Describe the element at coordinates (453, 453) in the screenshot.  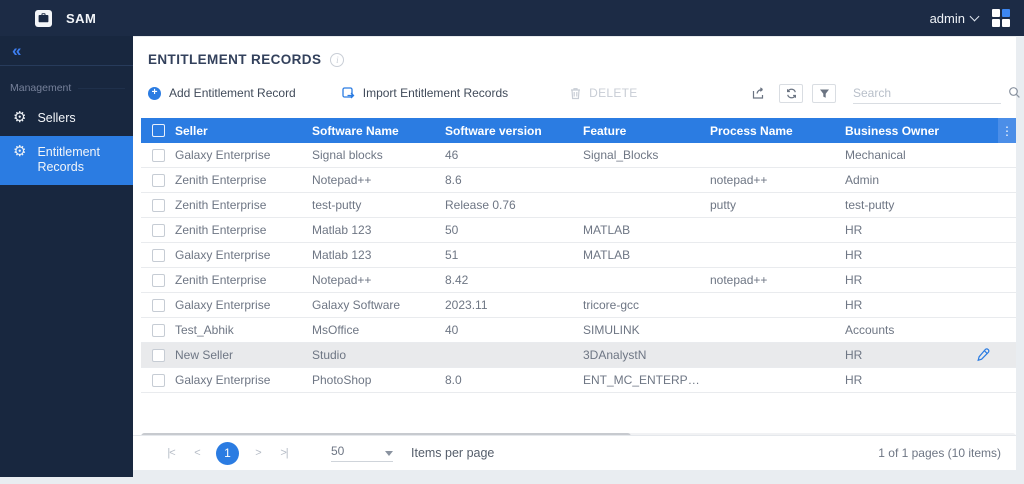
I see `items-per-page-label: Items per page` at that location.